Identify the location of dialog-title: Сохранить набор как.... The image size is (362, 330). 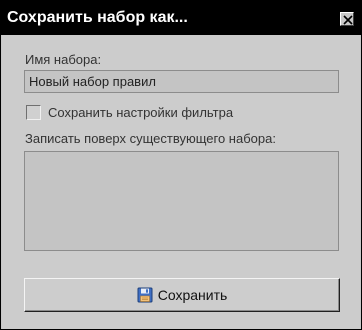
(97, 17).